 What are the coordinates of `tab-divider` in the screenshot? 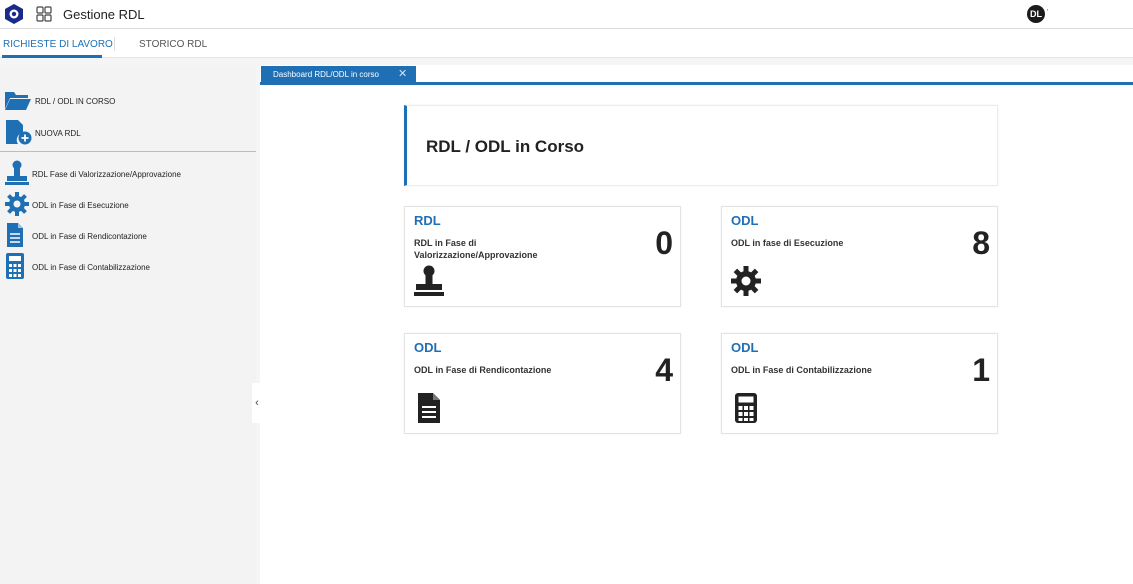 It's located at (114, 44).